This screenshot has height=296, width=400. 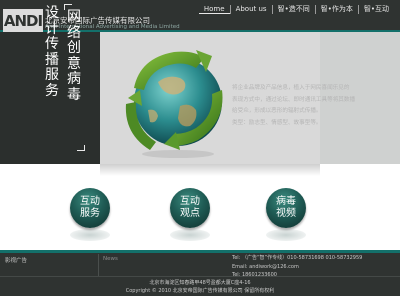 I want to click on viral-video-button: 病毒视频, so click(x=286, y=208).